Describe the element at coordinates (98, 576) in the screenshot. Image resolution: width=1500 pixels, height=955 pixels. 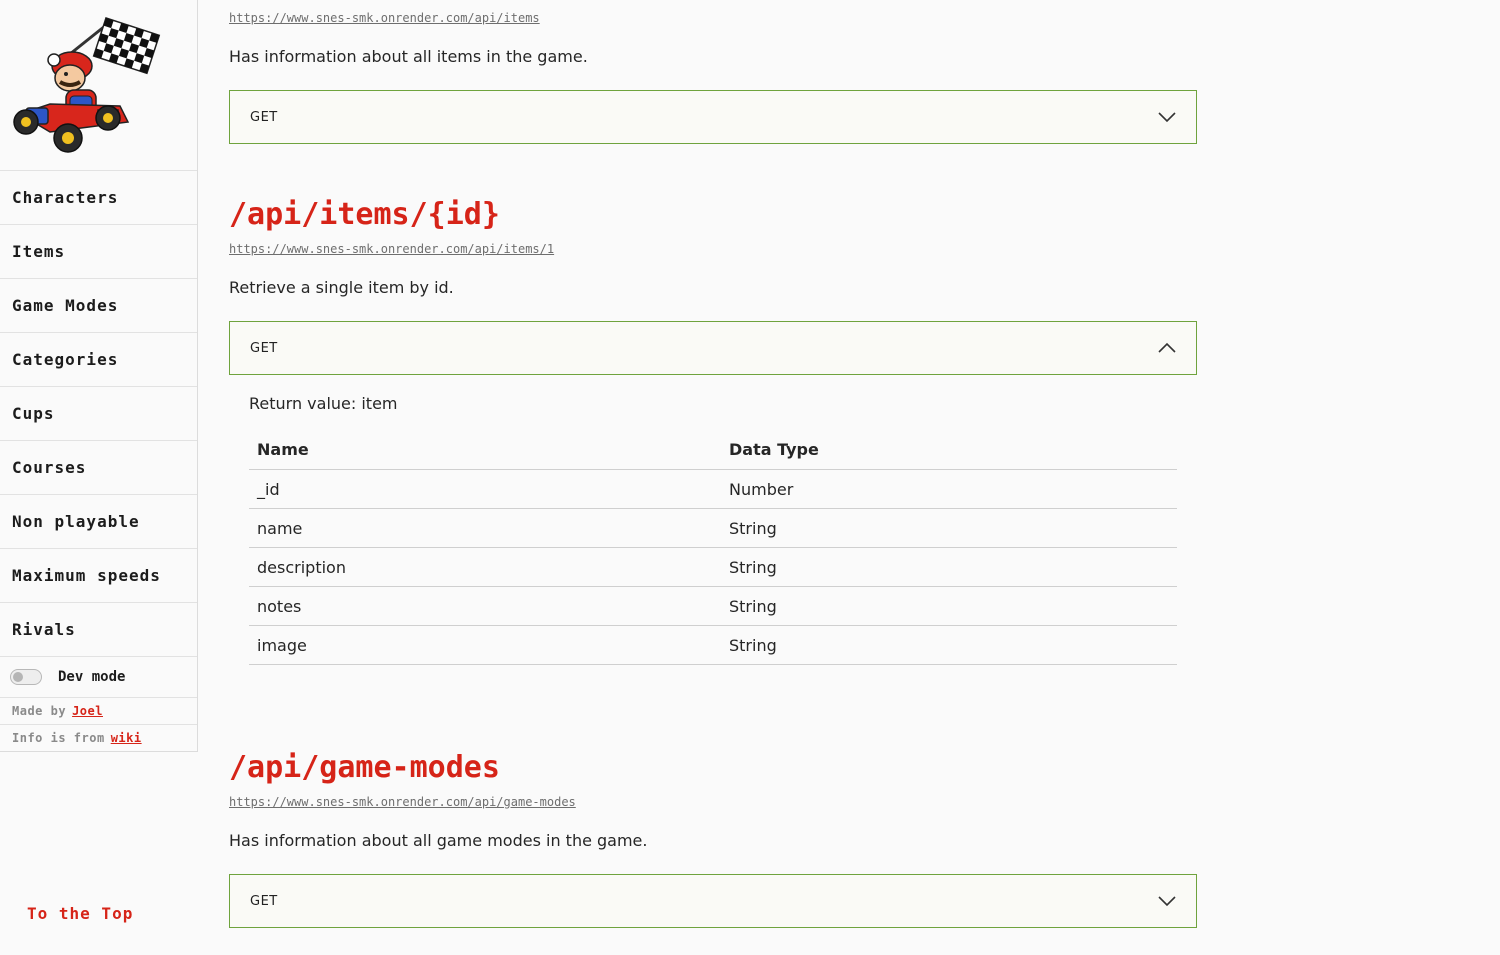
I see `nav-maximum-speeds: Maximum speeds` at that location.